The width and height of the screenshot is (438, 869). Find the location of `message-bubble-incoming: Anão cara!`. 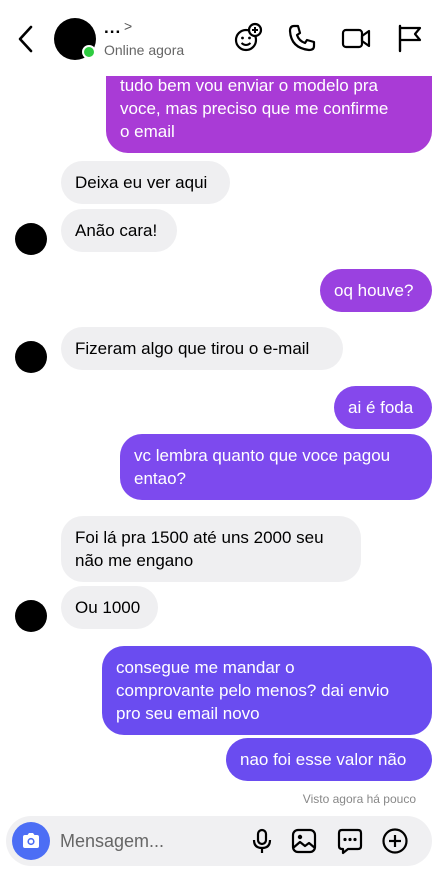

message-bubble-incoming: Anão cara! is located at coordinates (119, 230).